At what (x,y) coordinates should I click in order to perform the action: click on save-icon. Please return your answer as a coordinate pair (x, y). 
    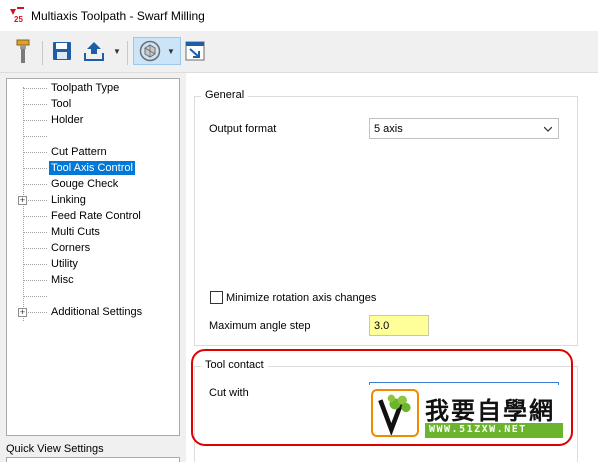
    Looking at the image, I should click on (62, 51).